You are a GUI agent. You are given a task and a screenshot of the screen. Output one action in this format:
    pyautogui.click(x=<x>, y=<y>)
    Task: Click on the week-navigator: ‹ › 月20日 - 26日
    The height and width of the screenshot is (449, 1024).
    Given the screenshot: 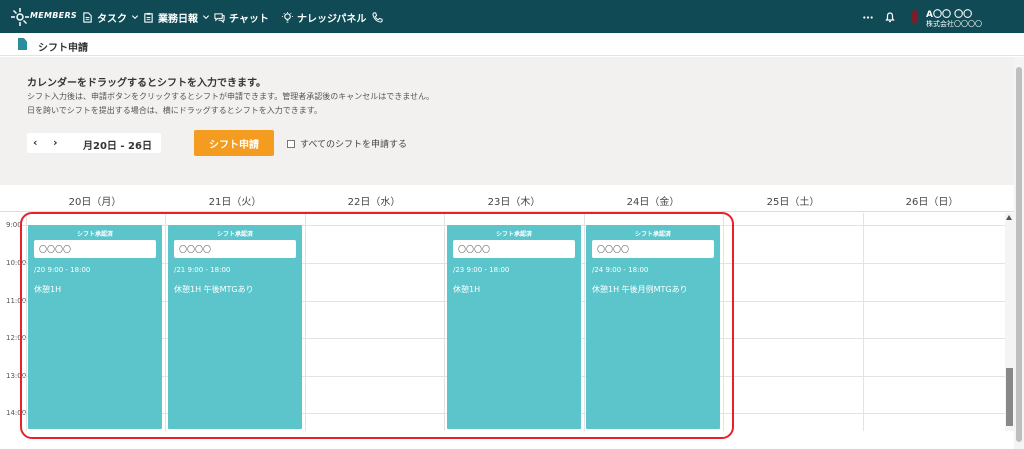 What is the action you would take?
    pyautogui.click(x=94, y=143)
    